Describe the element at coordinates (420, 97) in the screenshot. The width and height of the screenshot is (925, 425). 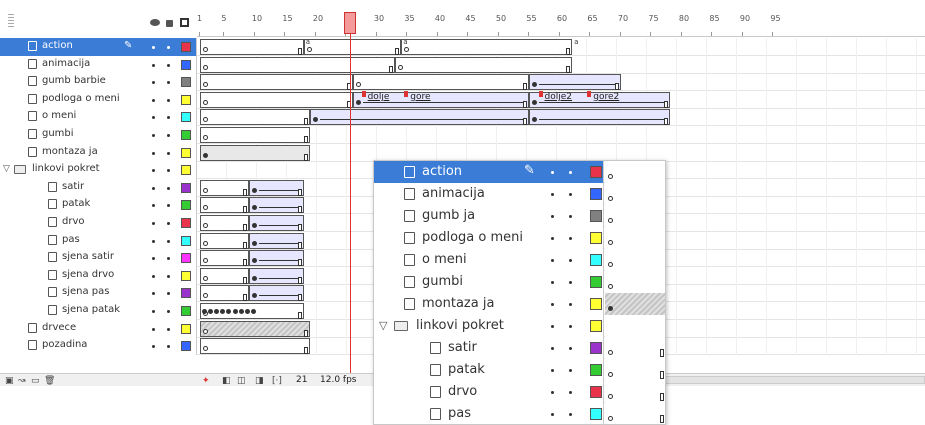
I see `frame-label: gore` at that location.